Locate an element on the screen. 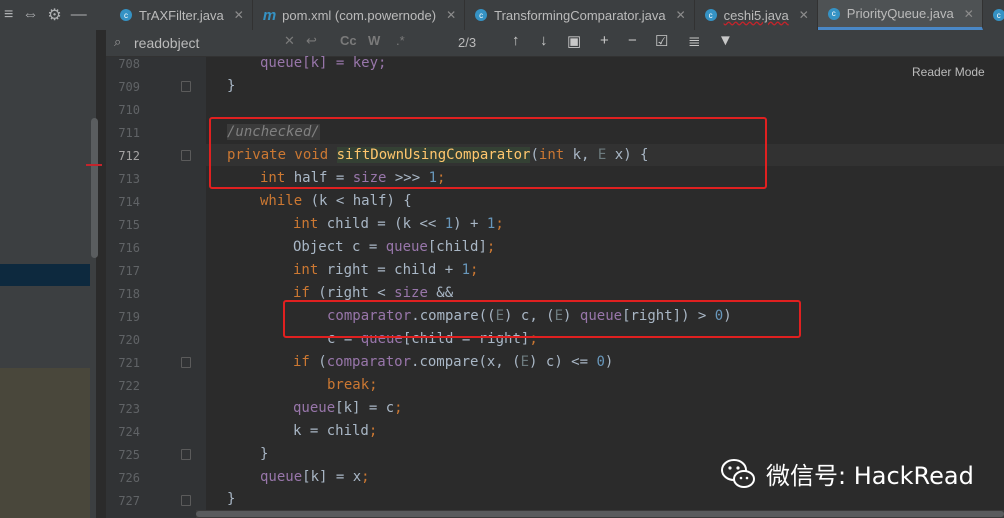 This screenshot has height=518, width=1004. tab-label: PriorityQueue.java is located at coordinates (900, 13).